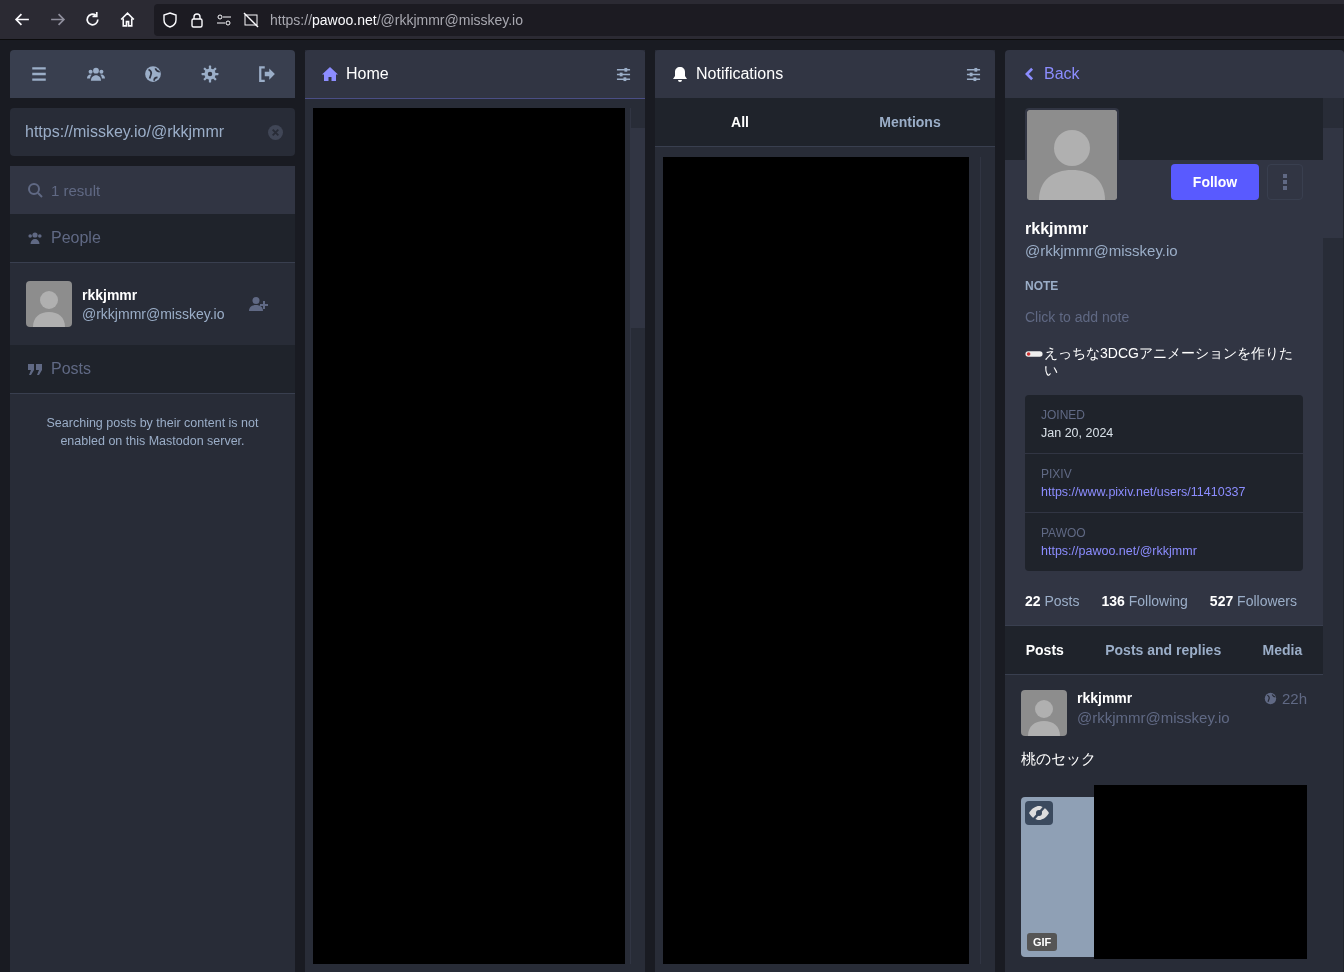  What do you see at coordinates (71, 369) in the screenshot?
I see `posts-heading: Posts` at bounding box center [71, 369].